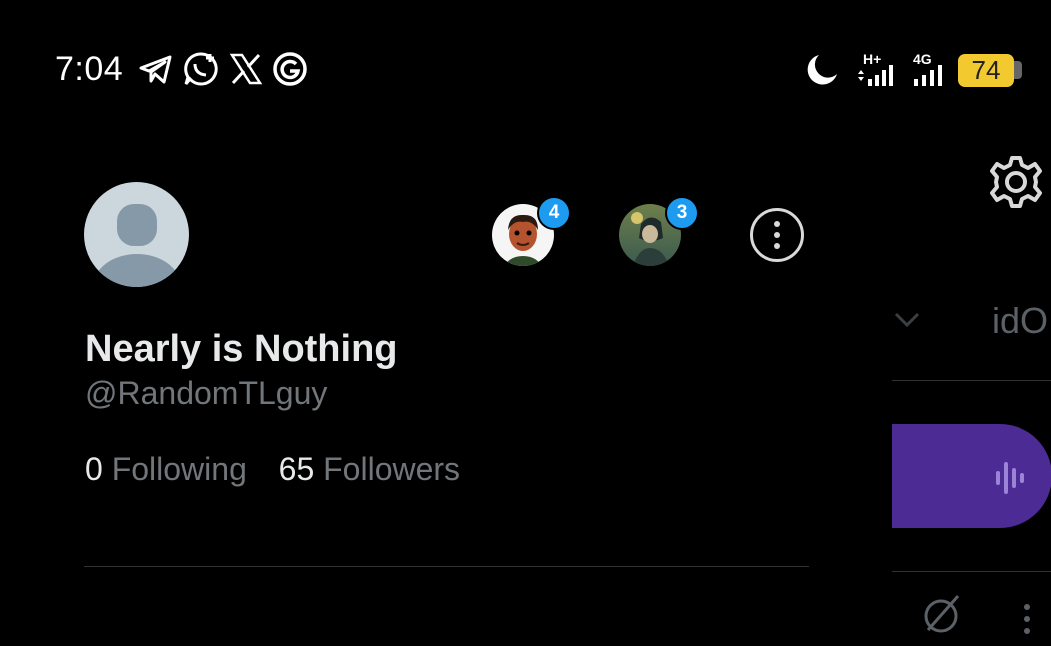  What do you see at coordinates (241, 349) in the screenshot?
I see `display-name: Nearly is Nothing` at bounding box center [241, 349].